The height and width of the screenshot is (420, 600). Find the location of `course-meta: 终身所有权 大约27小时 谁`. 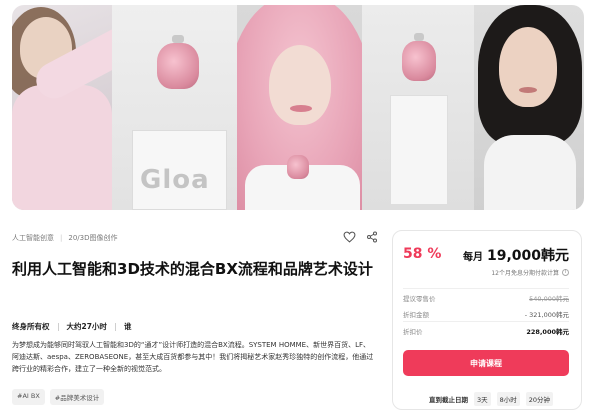

course-meta: 终身所有权 大约27小时 谁 is located at coordinates (71, 326).